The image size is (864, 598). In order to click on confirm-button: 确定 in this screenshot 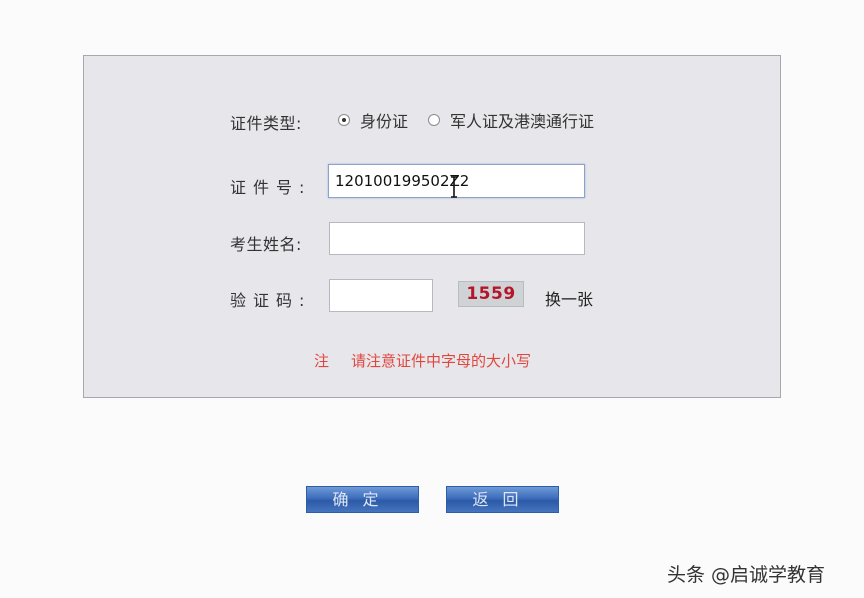, I will do `click(362, 499)`.